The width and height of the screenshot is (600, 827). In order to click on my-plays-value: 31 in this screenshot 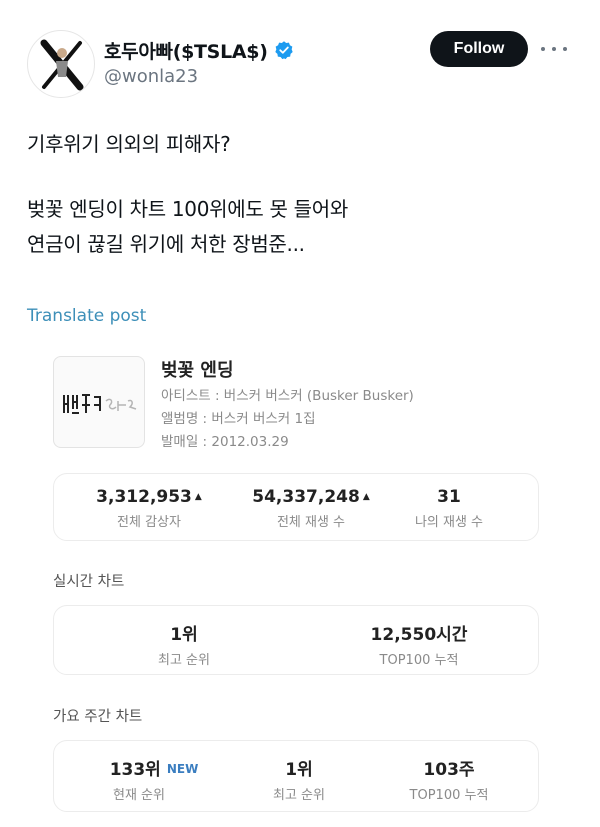, I will do `click(449, 497)`.